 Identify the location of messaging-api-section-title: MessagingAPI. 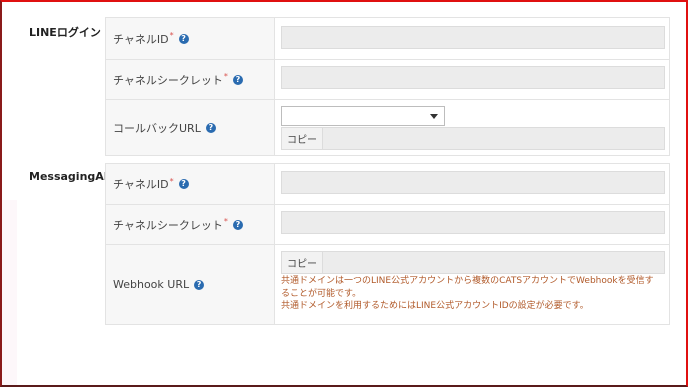
(72, 176).